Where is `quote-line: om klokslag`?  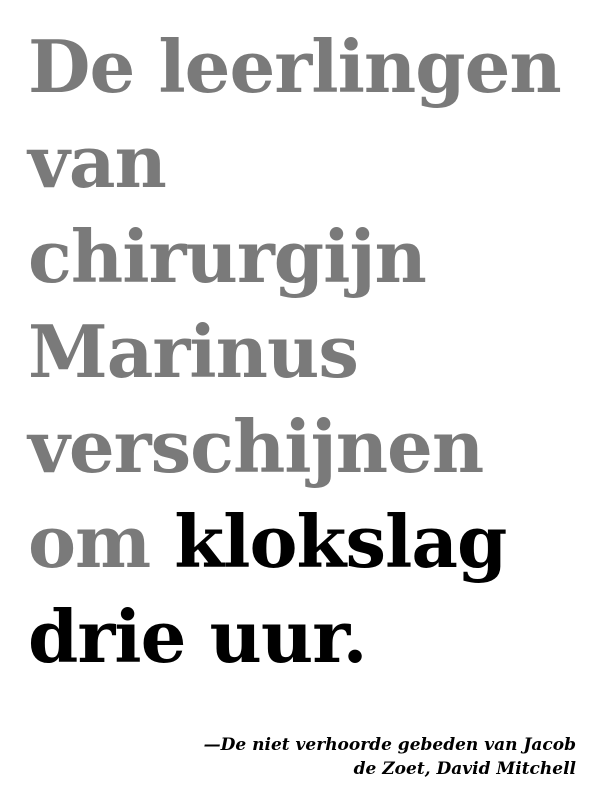 quote-line: om klokslag is located at coordinates (308, 541).